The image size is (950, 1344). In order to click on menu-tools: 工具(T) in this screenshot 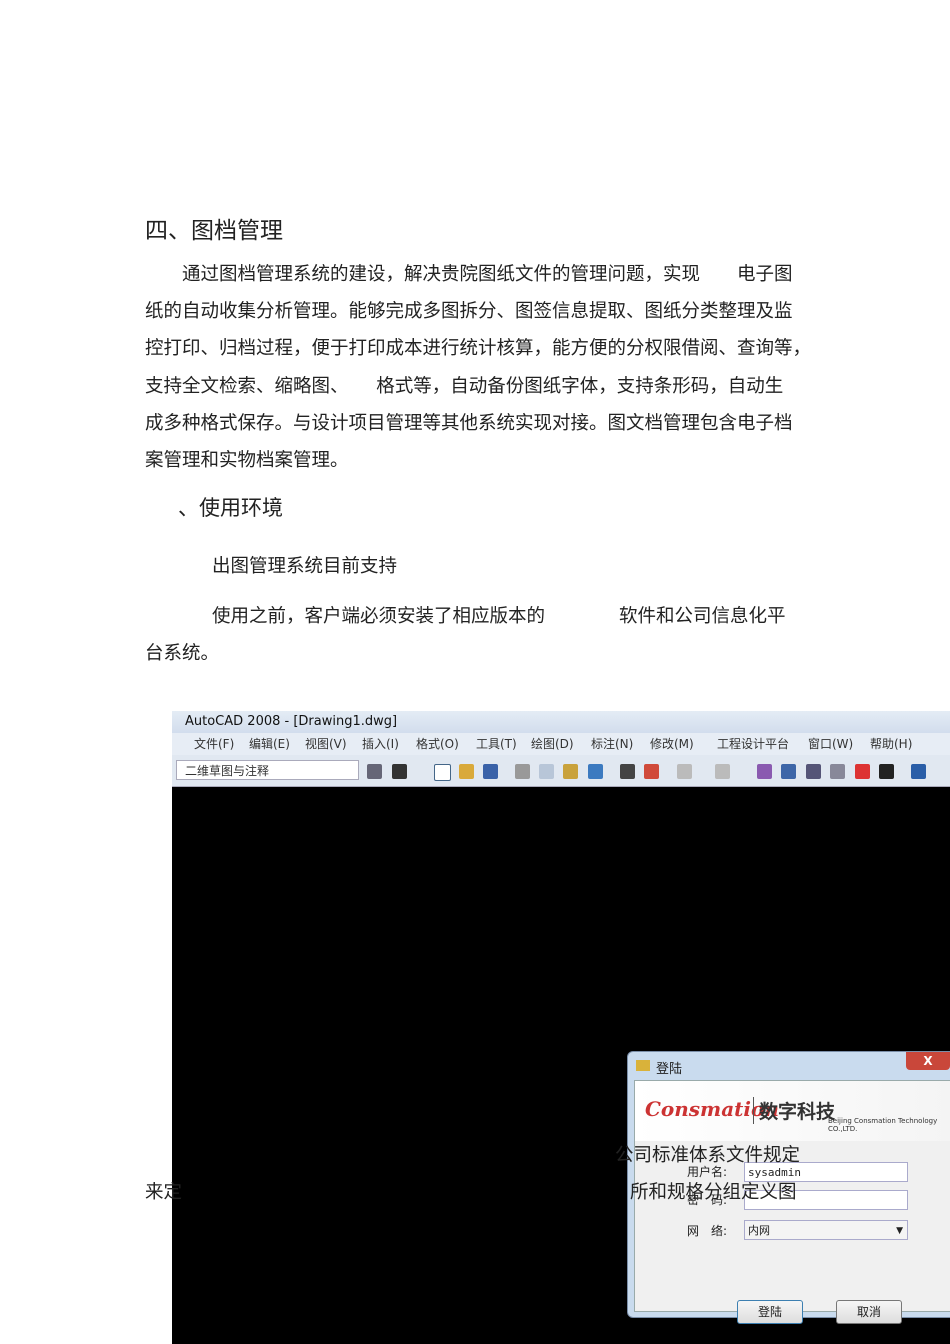, I will do `click(496, 744)`.